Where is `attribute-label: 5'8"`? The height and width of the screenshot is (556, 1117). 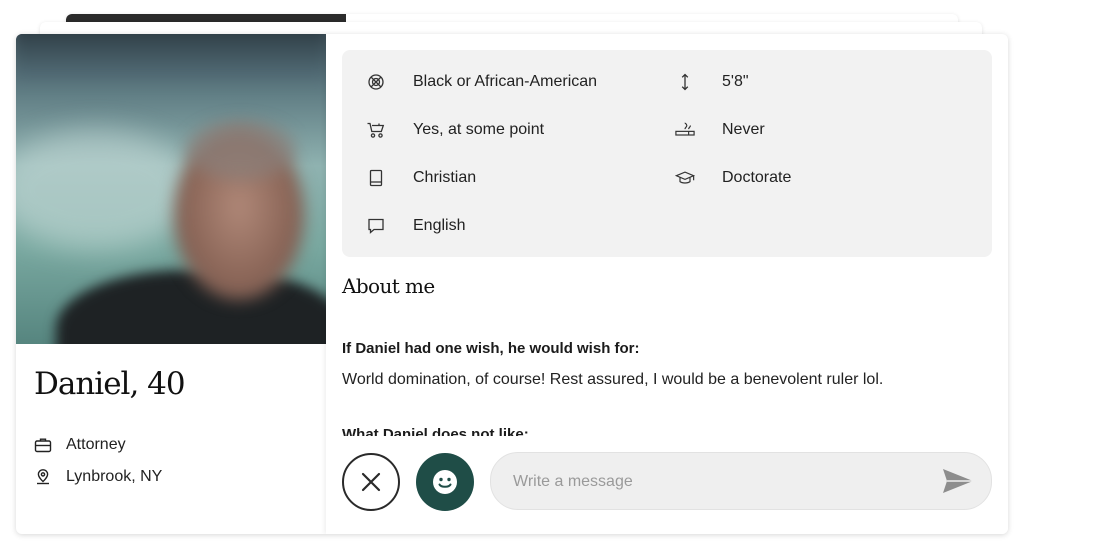
attribute-label: 5'8" is located at coordinates (735, 81).